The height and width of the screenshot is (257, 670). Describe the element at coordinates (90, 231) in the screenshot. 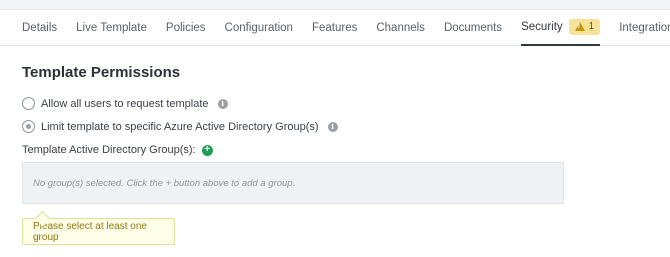

I see `validation-message: Please select at least one group` at that location.